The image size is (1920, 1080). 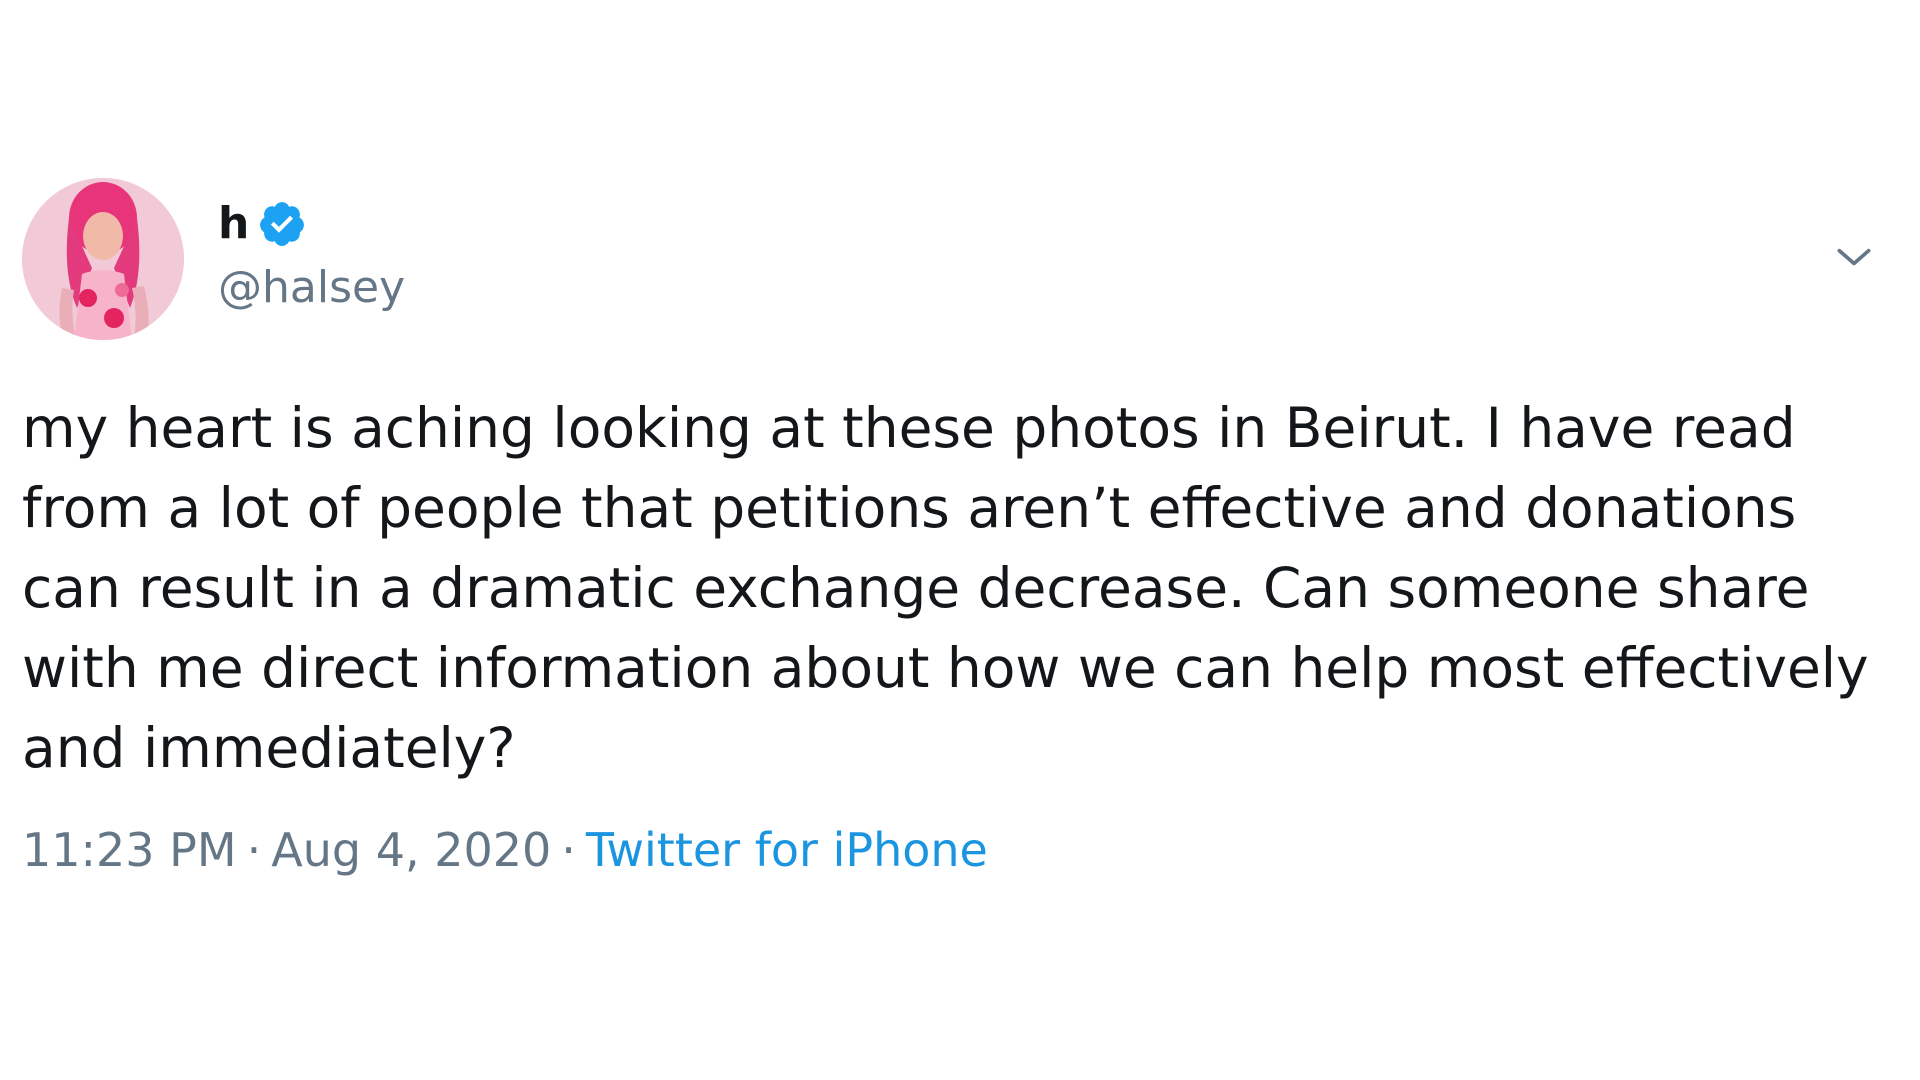 I want to click on avatar, so click(x=103, y=259).